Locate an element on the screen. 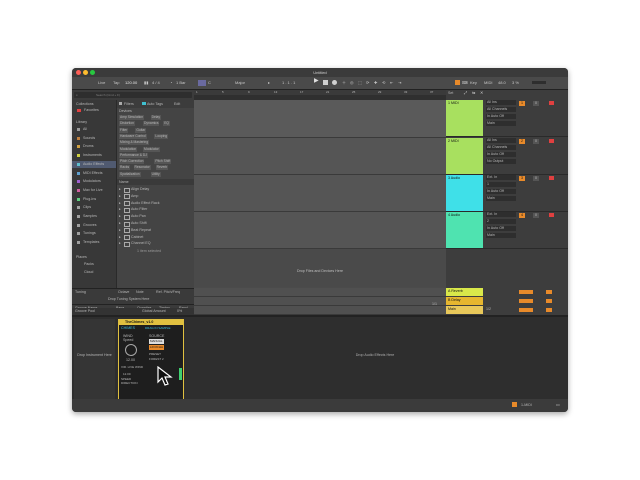 Image resolution: width=640 pixels, height=480 pixels. favorites-item: Favorites is located at coordinates (91, 110).